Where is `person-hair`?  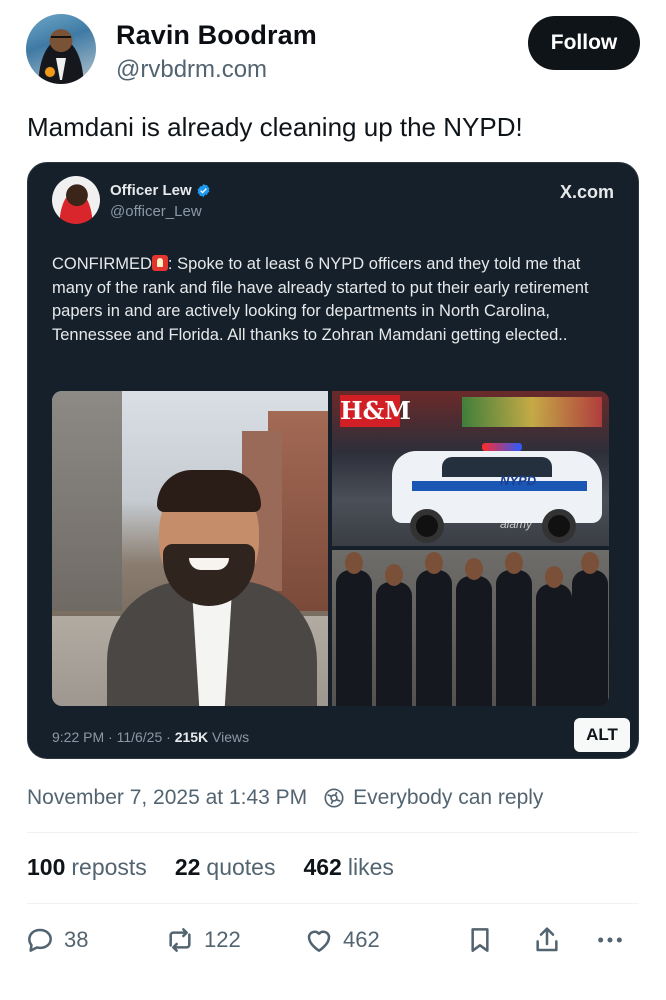 person-hair is located at coordinates (209, 491).